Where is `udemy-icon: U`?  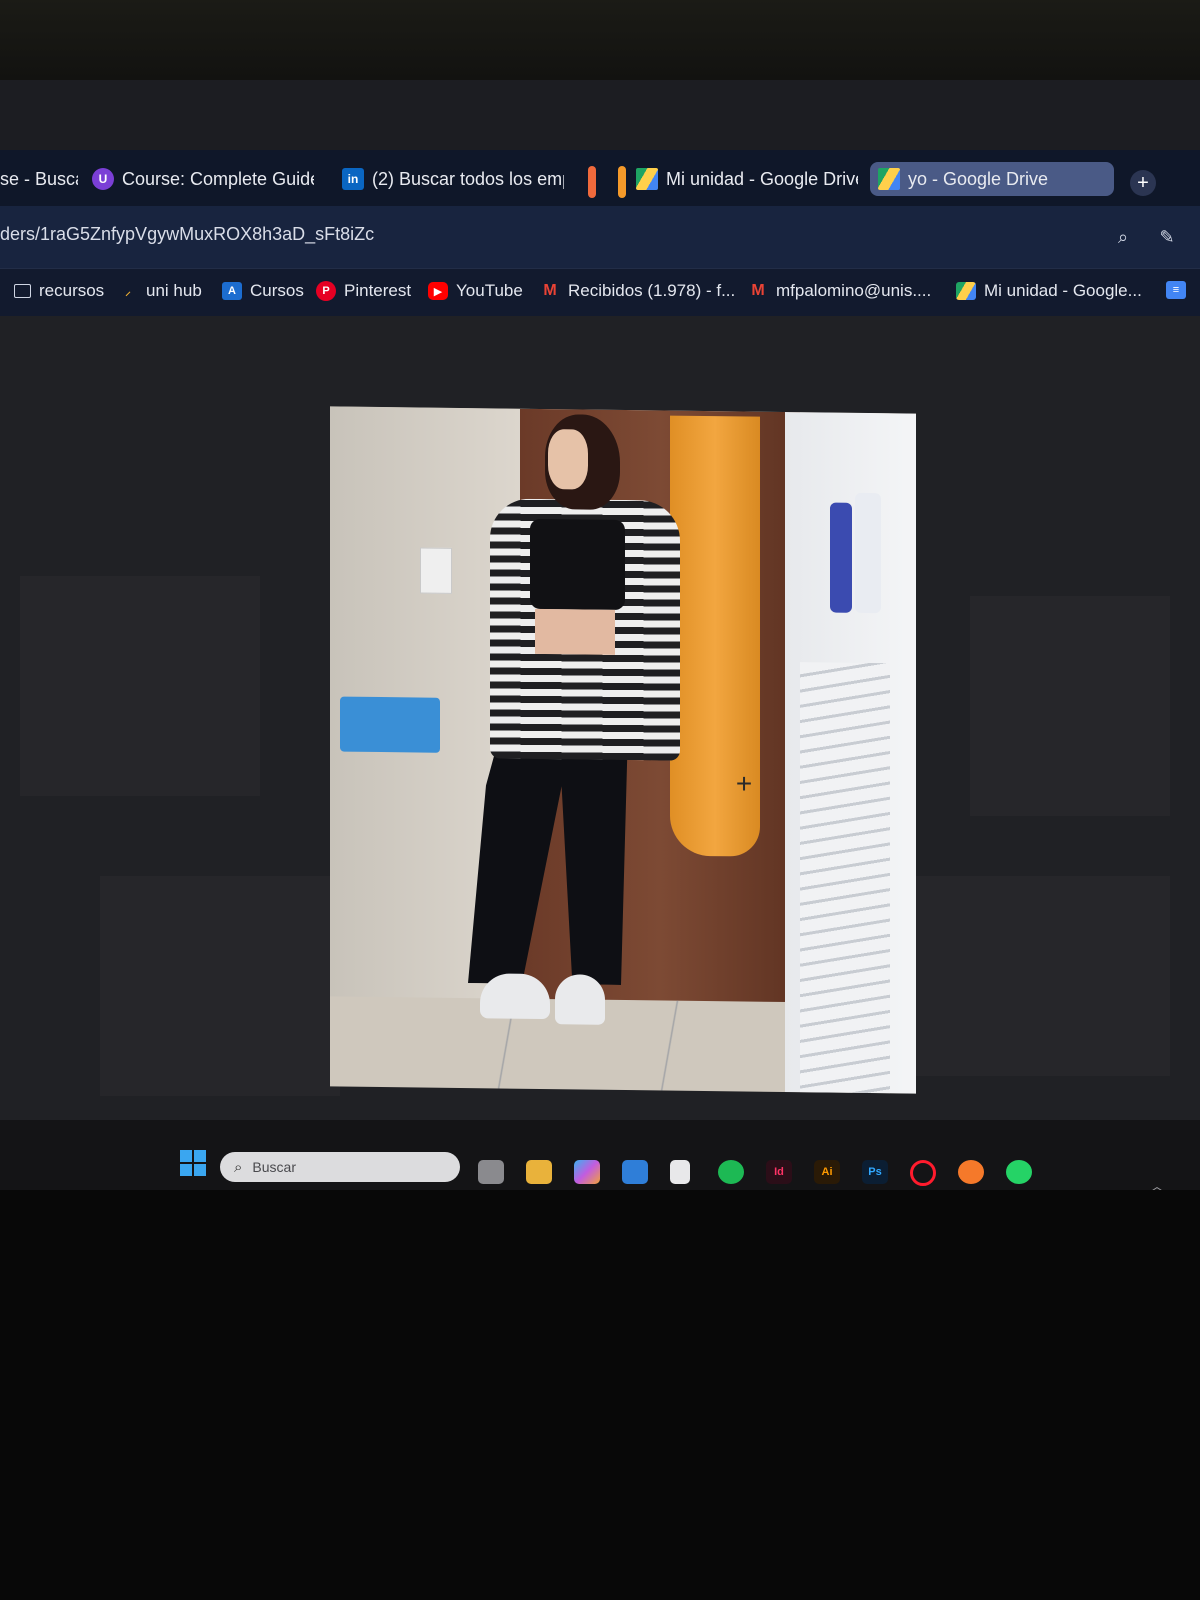 udemy-icon: U is located at coordinates (103, 179).